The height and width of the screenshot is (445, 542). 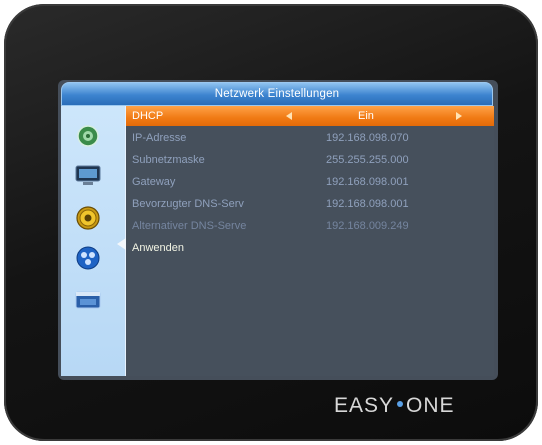 What do you see at coordinates (310, 116) in the screenshot?
I see `setting-row-dhcp: DHCP Ein` at bounding box center [310, 116].